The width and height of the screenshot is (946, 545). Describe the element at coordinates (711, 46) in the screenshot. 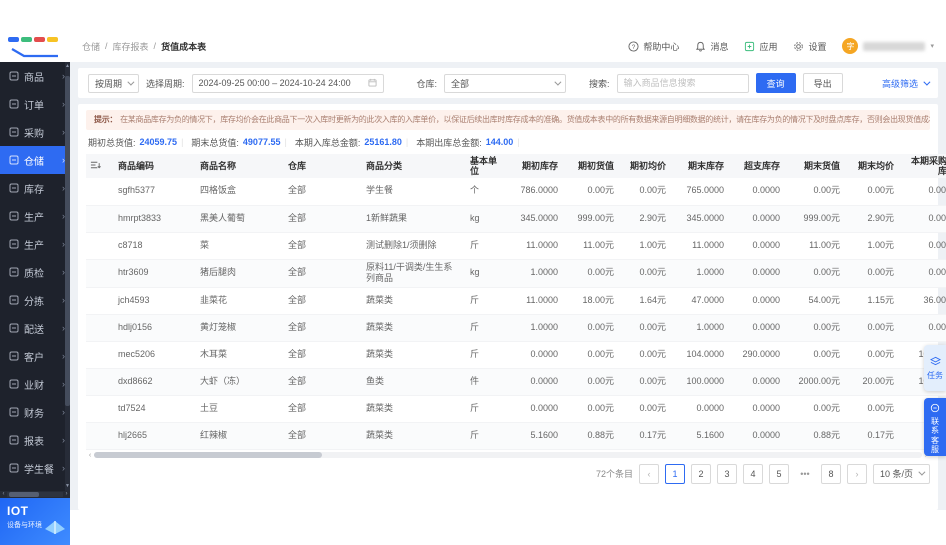

I see `message-link: 消息` at that location.